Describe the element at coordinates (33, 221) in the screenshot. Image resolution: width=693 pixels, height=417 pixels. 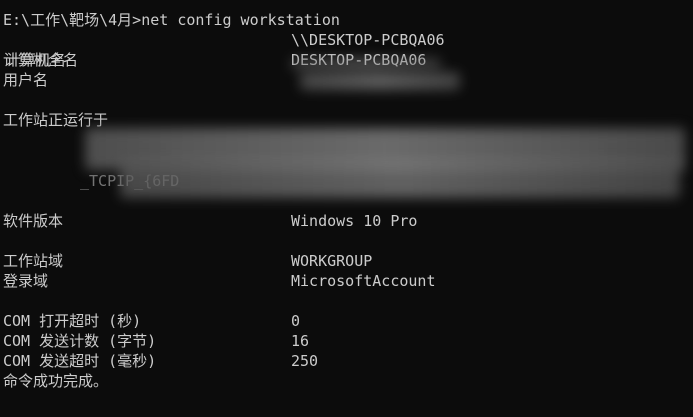
I see `row-label: 软件版本` at that location.